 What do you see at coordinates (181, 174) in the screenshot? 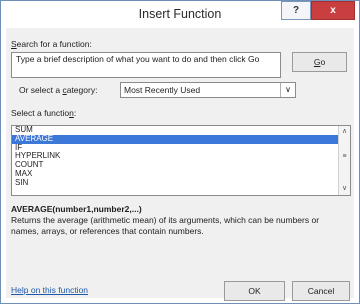
I see `list-item: MAX` at bounding box center [181, 174].